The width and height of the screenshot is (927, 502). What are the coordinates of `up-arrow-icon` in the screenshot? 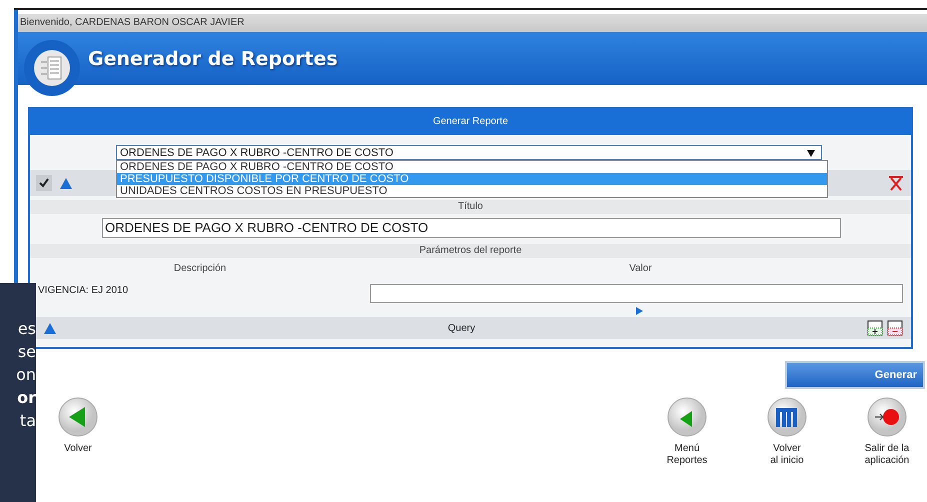 It's located at (66, 183).